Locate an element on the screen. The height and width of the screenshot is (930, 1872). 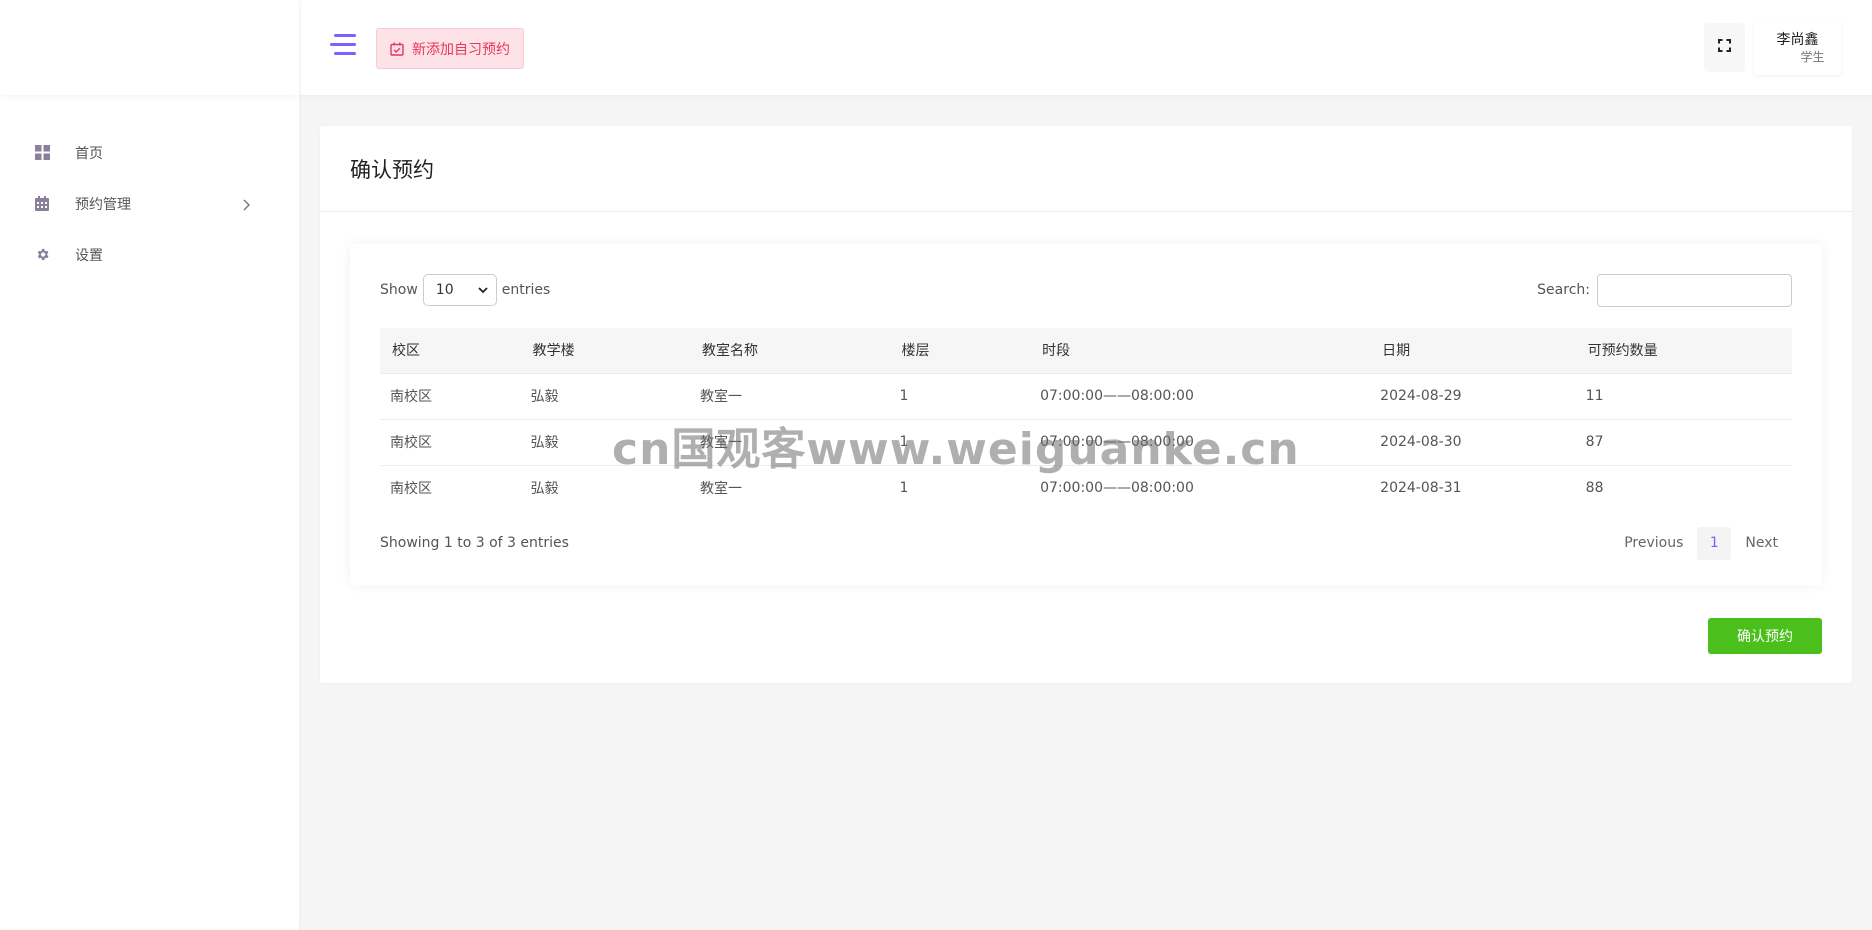
fullscreen-icon is located at coordinates (1724, 47).